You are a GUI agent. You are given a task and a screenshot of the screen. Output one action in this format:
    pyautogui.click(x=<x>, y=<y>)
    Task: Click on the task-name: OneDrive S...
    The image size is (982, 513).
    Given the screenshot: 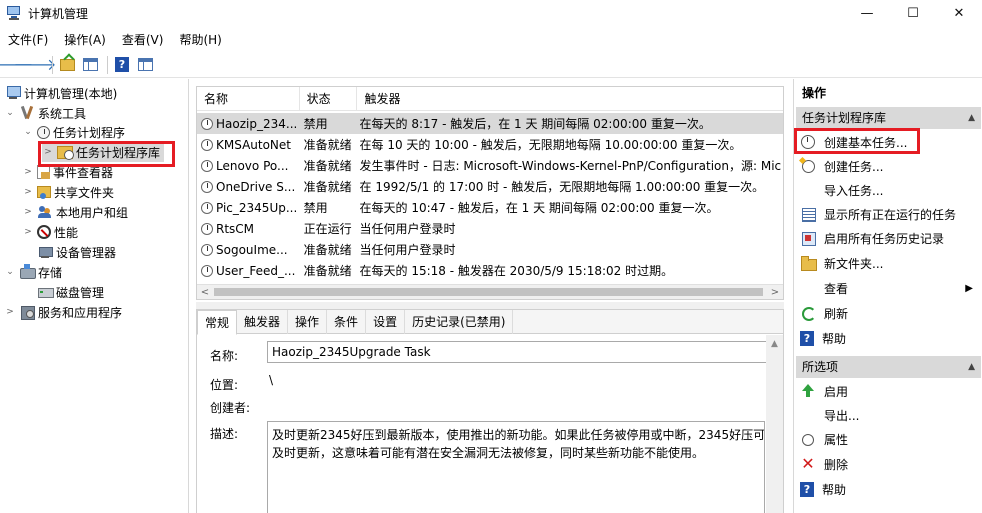 What is the action you would take?
    pyautogui.click(x=256, y=186)
    